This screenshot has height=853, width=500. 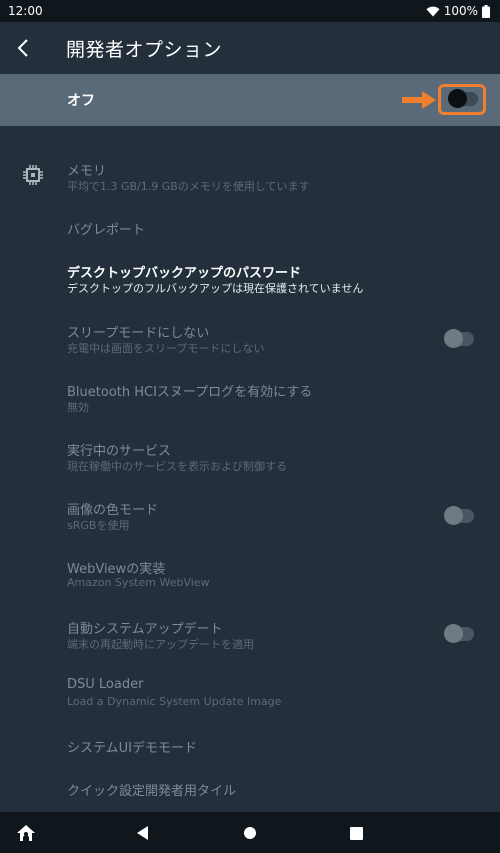 What do you see at coordinates (105, 684) in the screenshot?
I see `item-title: DSU Loader` at bounding box center [105, 684].